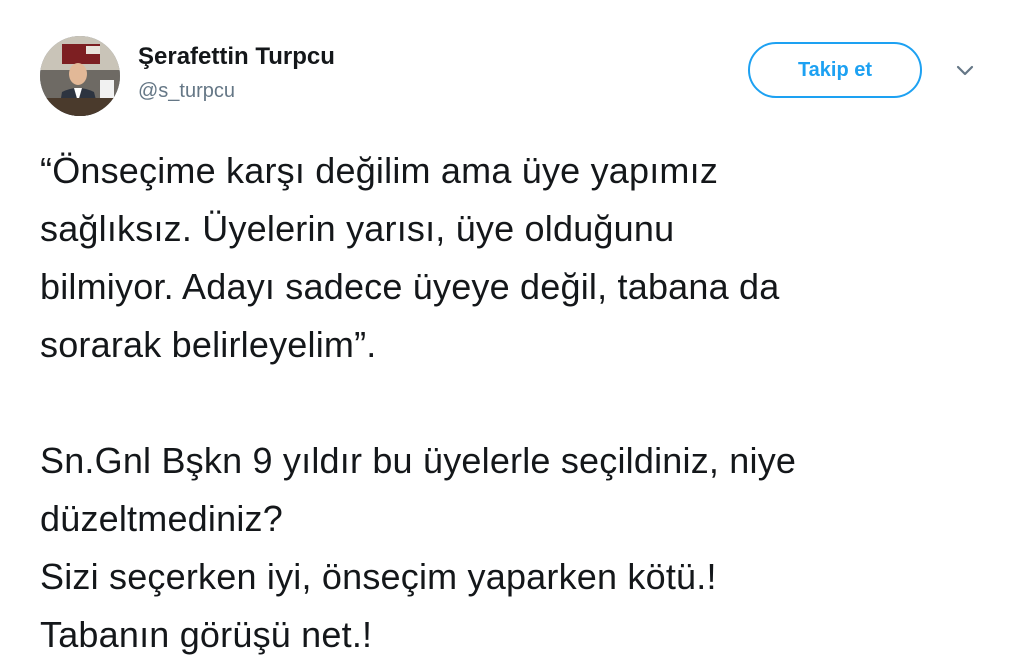 This screenshot has height=664, width=1024. What do you see at coordinates (206, 634) in the screenshot?
I see `tweet-line: Tabanın görüşü net.!` at bounding box center [206, 634].